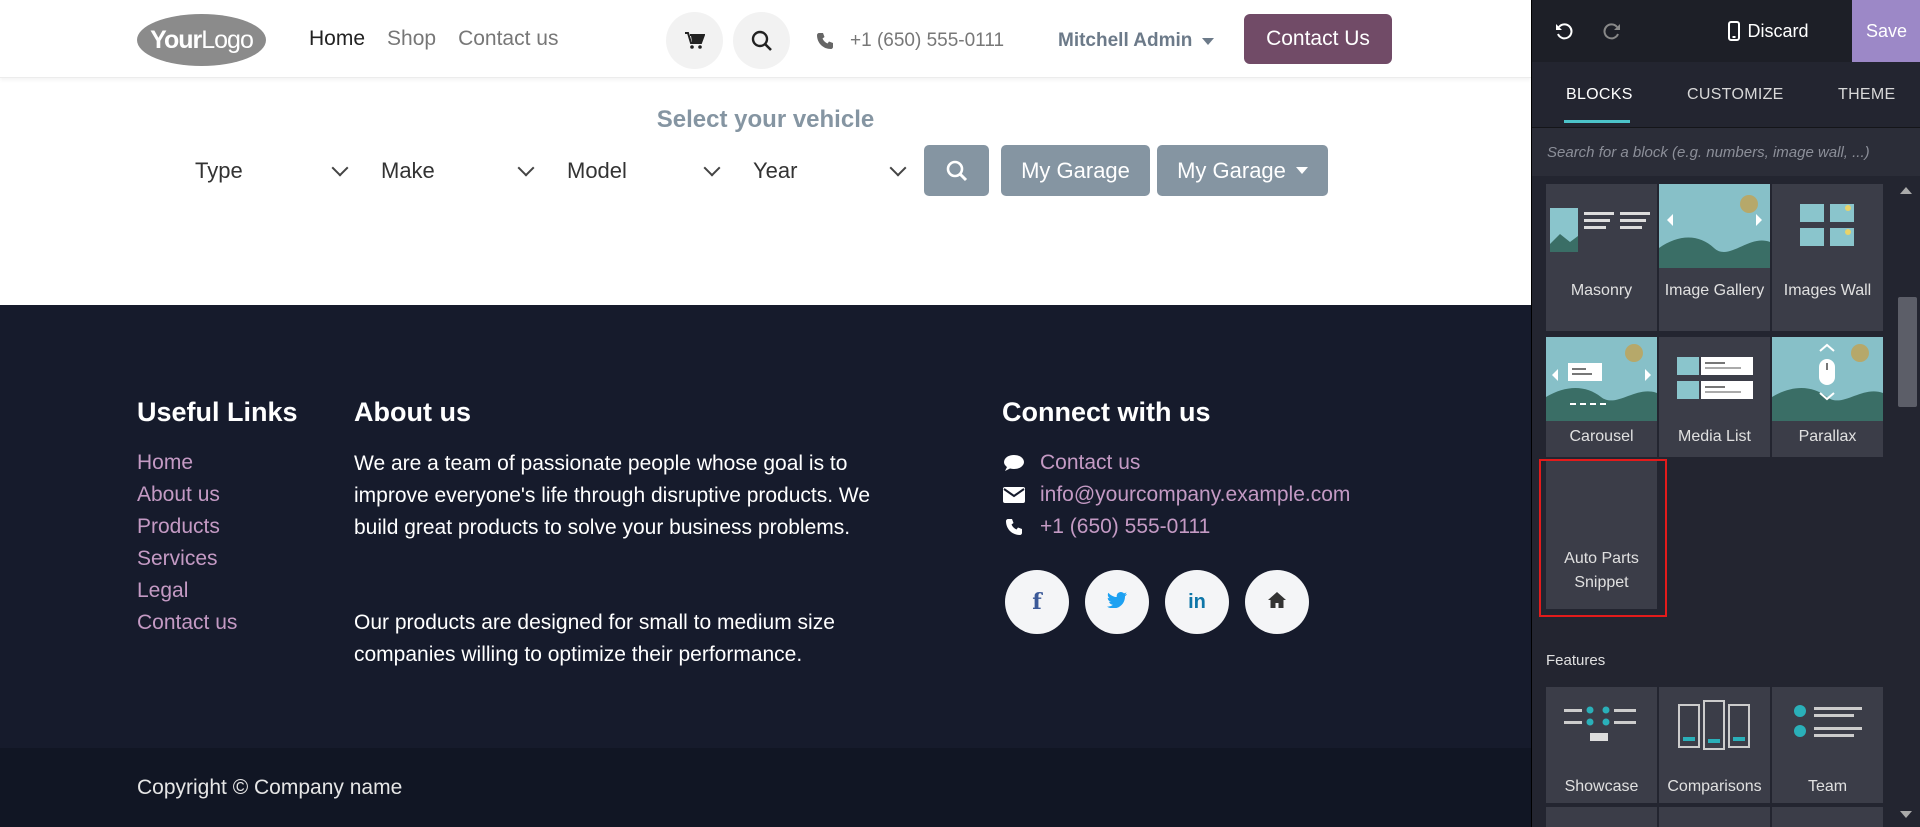 The width and height of the screenshot is (1920, 827). What do you see at coordinates (1827, 436) in the screenshot?
I see `block-parallax-label: Parallax` at bounding box center [1827, 436].